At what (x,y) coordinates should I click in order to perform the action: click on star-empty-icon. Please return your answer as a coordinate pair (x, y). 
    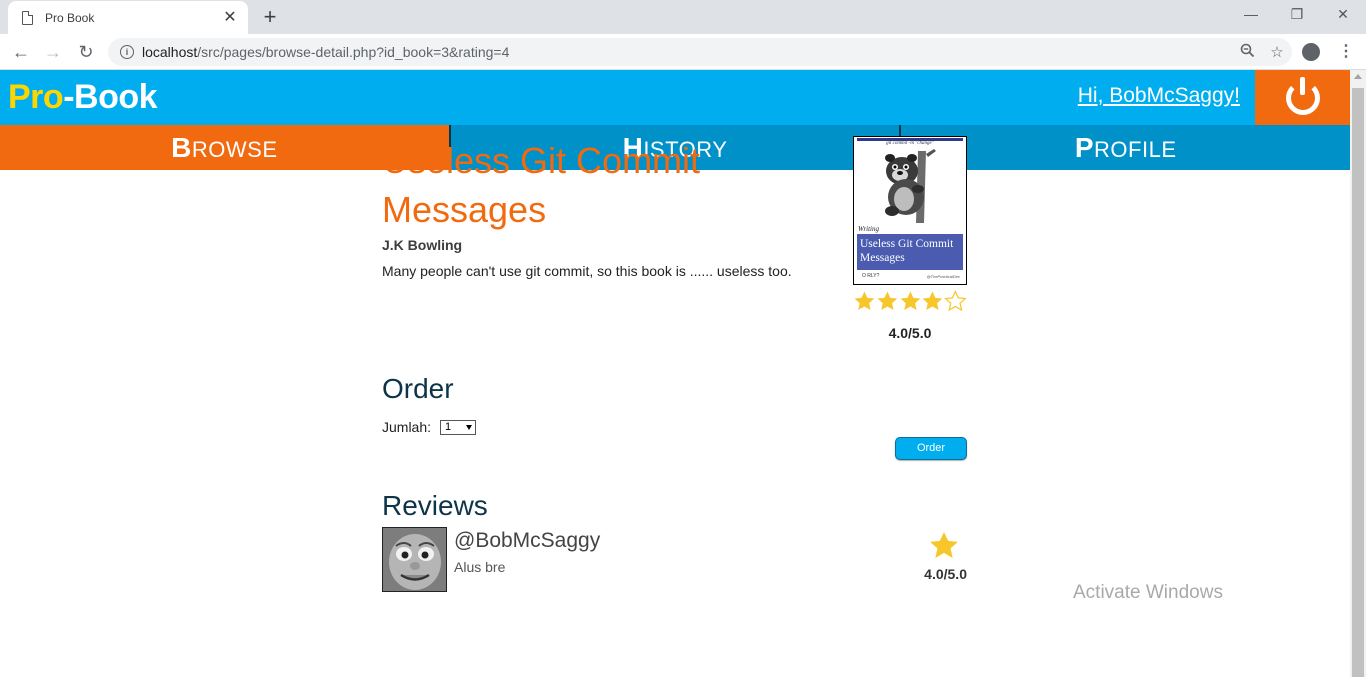
    Looking at the image, I should click on (955, 301).